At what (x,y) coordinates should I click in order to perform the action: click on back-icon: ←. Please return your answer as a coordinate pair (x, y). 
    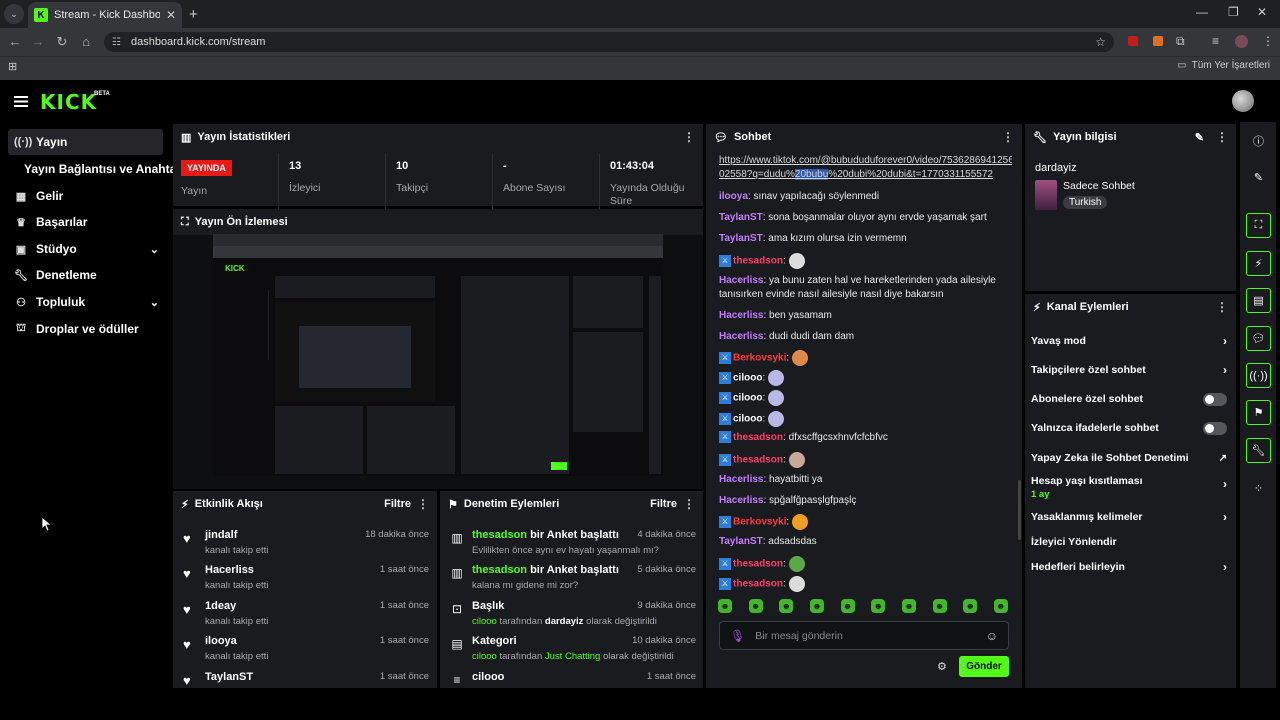
    Looking at the image, I should click on (15, 41).